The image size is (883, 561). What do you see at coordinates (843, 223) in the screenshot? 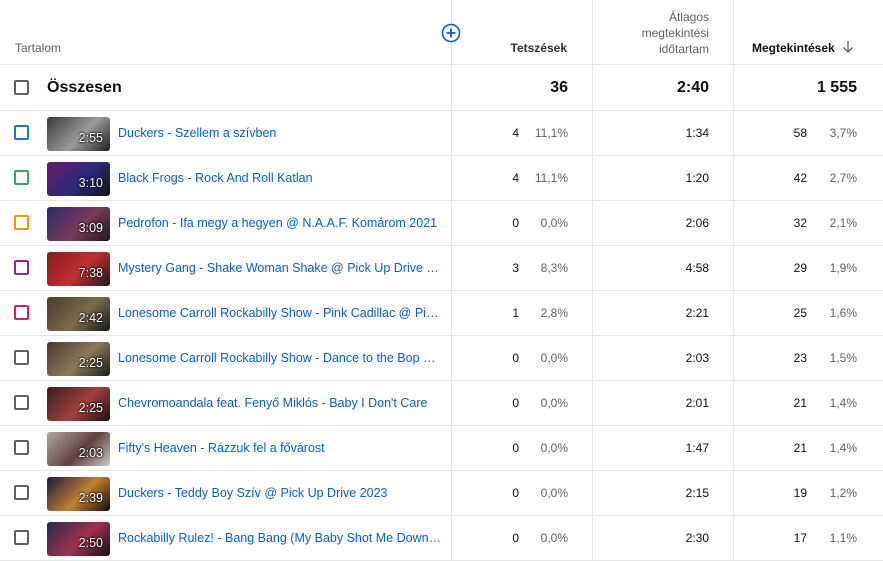
I see `row-views-pct: 2,1%` at bounding box center [843, 223].